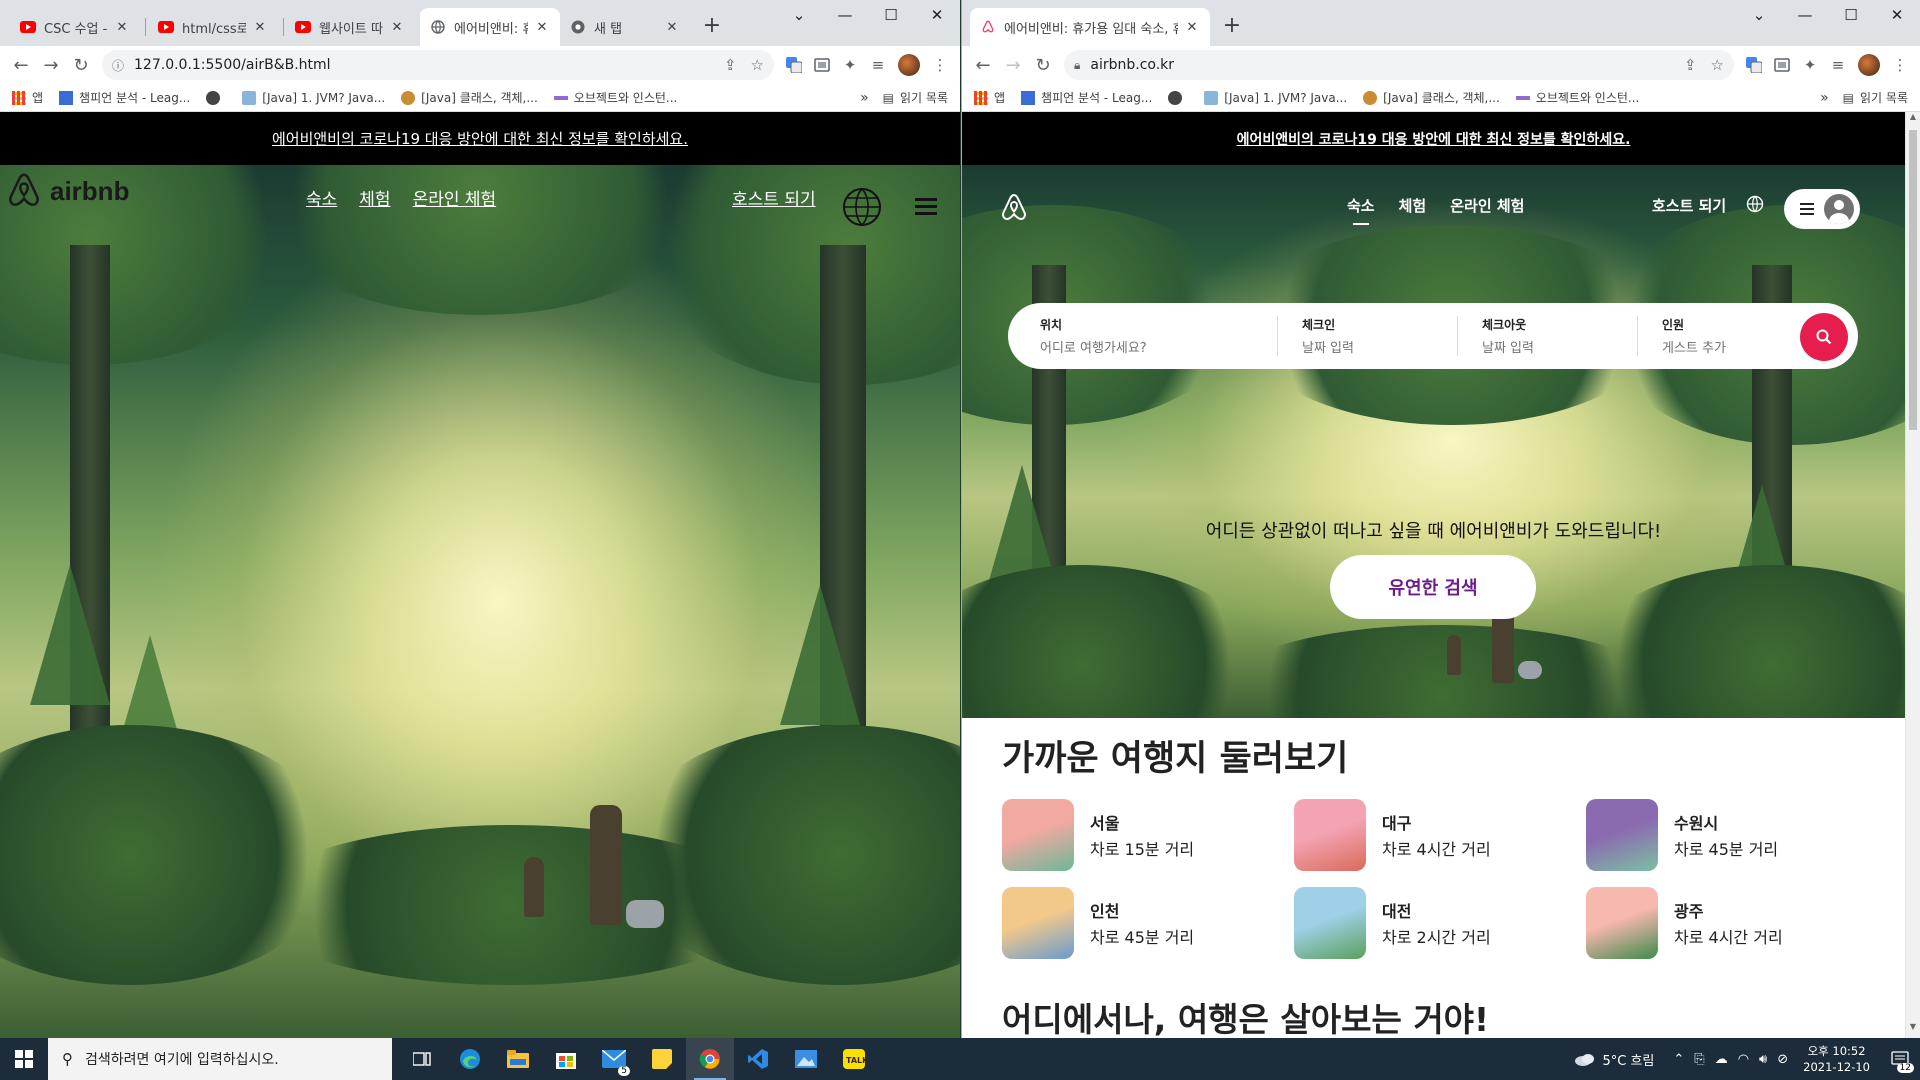 The height and width of the screenshot is (1080, 1920). What do you see at coordinates (1368, 336) in the screenshot?
I see `checkin-field: 체크인 날짜 입력` at bounding box center [1368, 336].